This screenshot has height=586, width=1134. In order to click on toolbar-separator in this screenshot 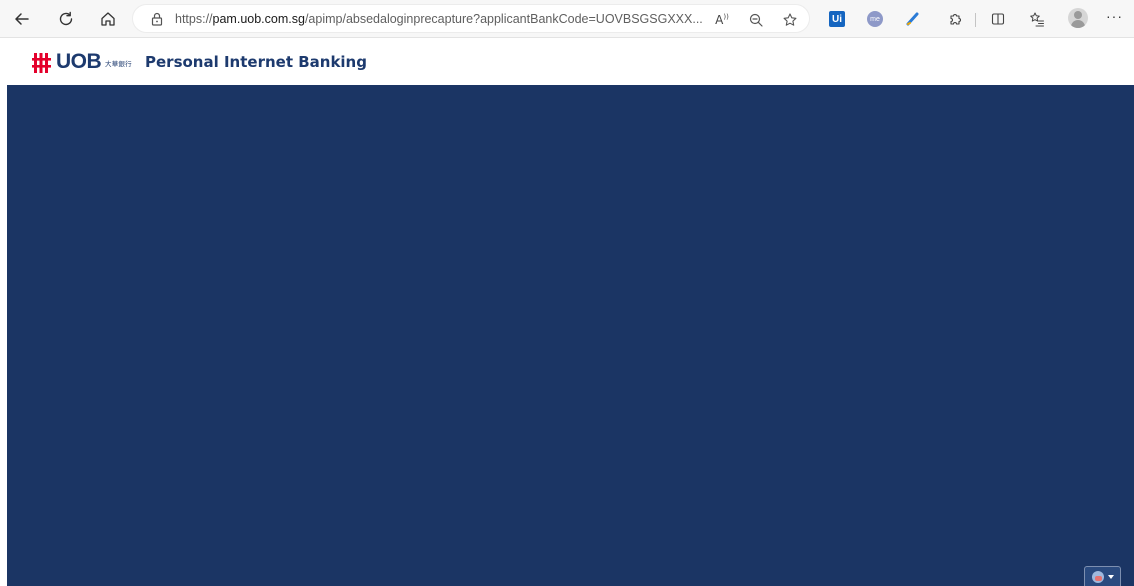, I will do `click(975, 20)`.